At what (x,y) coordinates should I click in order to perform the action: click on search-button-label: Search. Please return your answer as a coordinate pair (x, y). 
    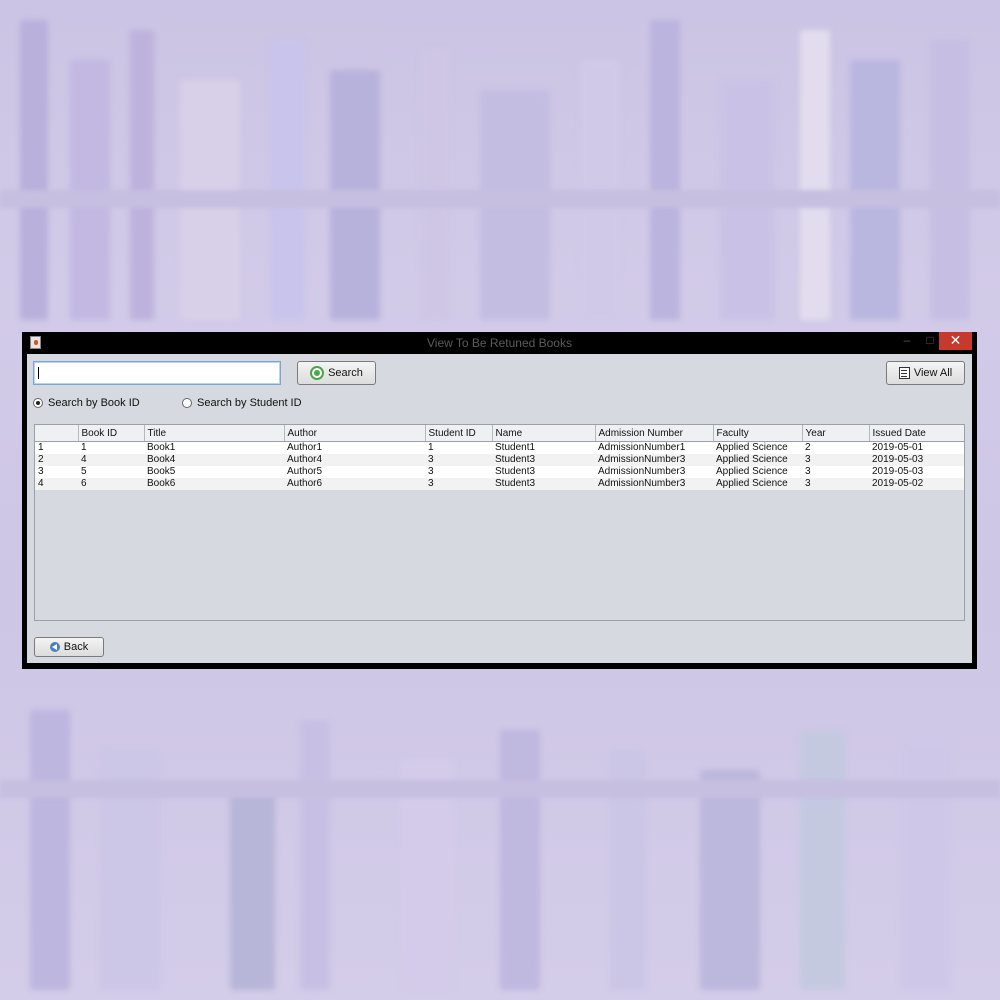
    Looking at the image, I should click on (345, 373).